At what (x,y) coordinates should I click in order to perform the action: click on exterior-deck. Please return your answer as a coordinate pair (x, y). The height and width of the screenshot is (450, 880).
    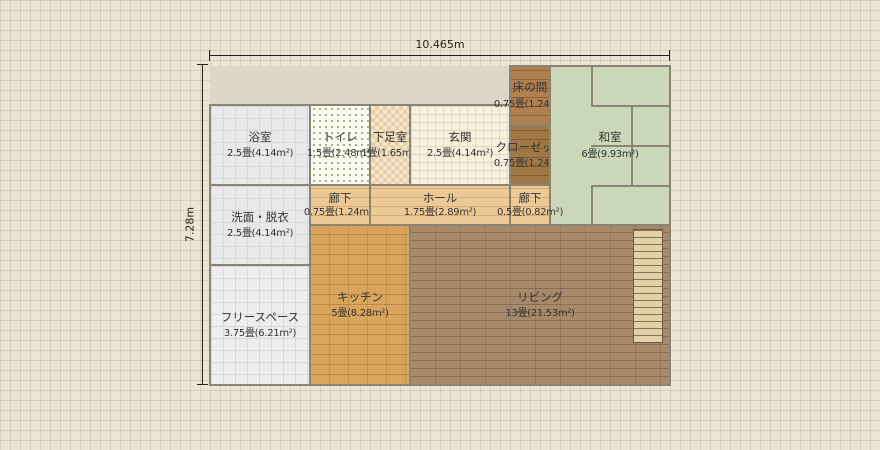
    Looking at the image, I should click on (360, 85).